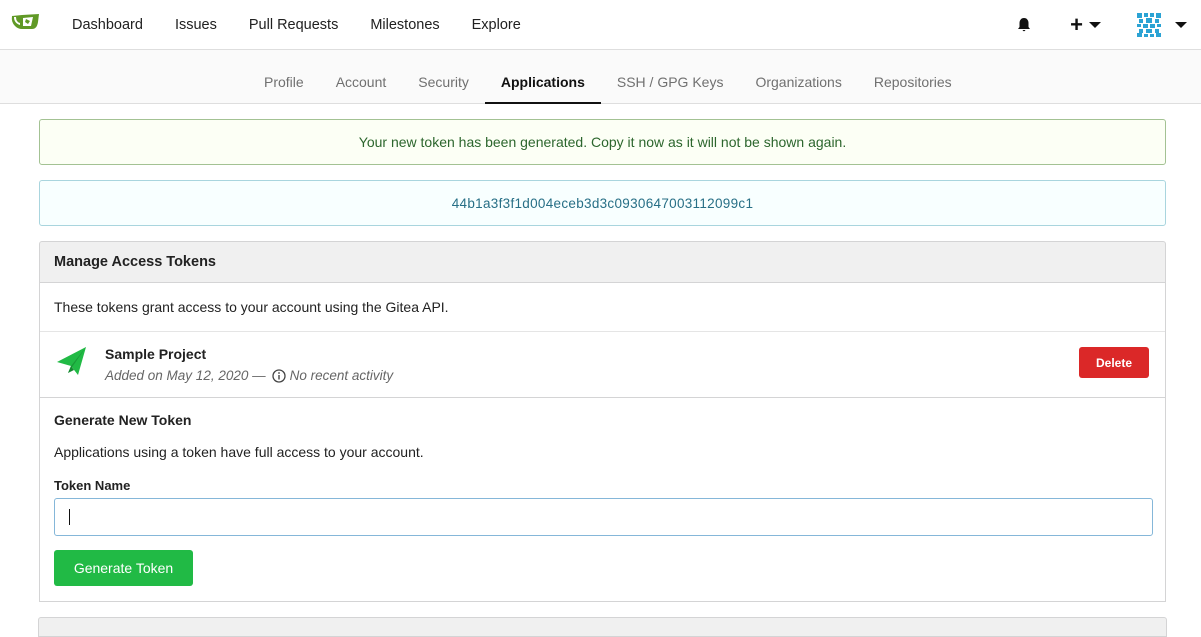 The image size is (1201, 637). Describe the element at coordinates (278, 375) in the screenshot. I see `info-icon` at that location.